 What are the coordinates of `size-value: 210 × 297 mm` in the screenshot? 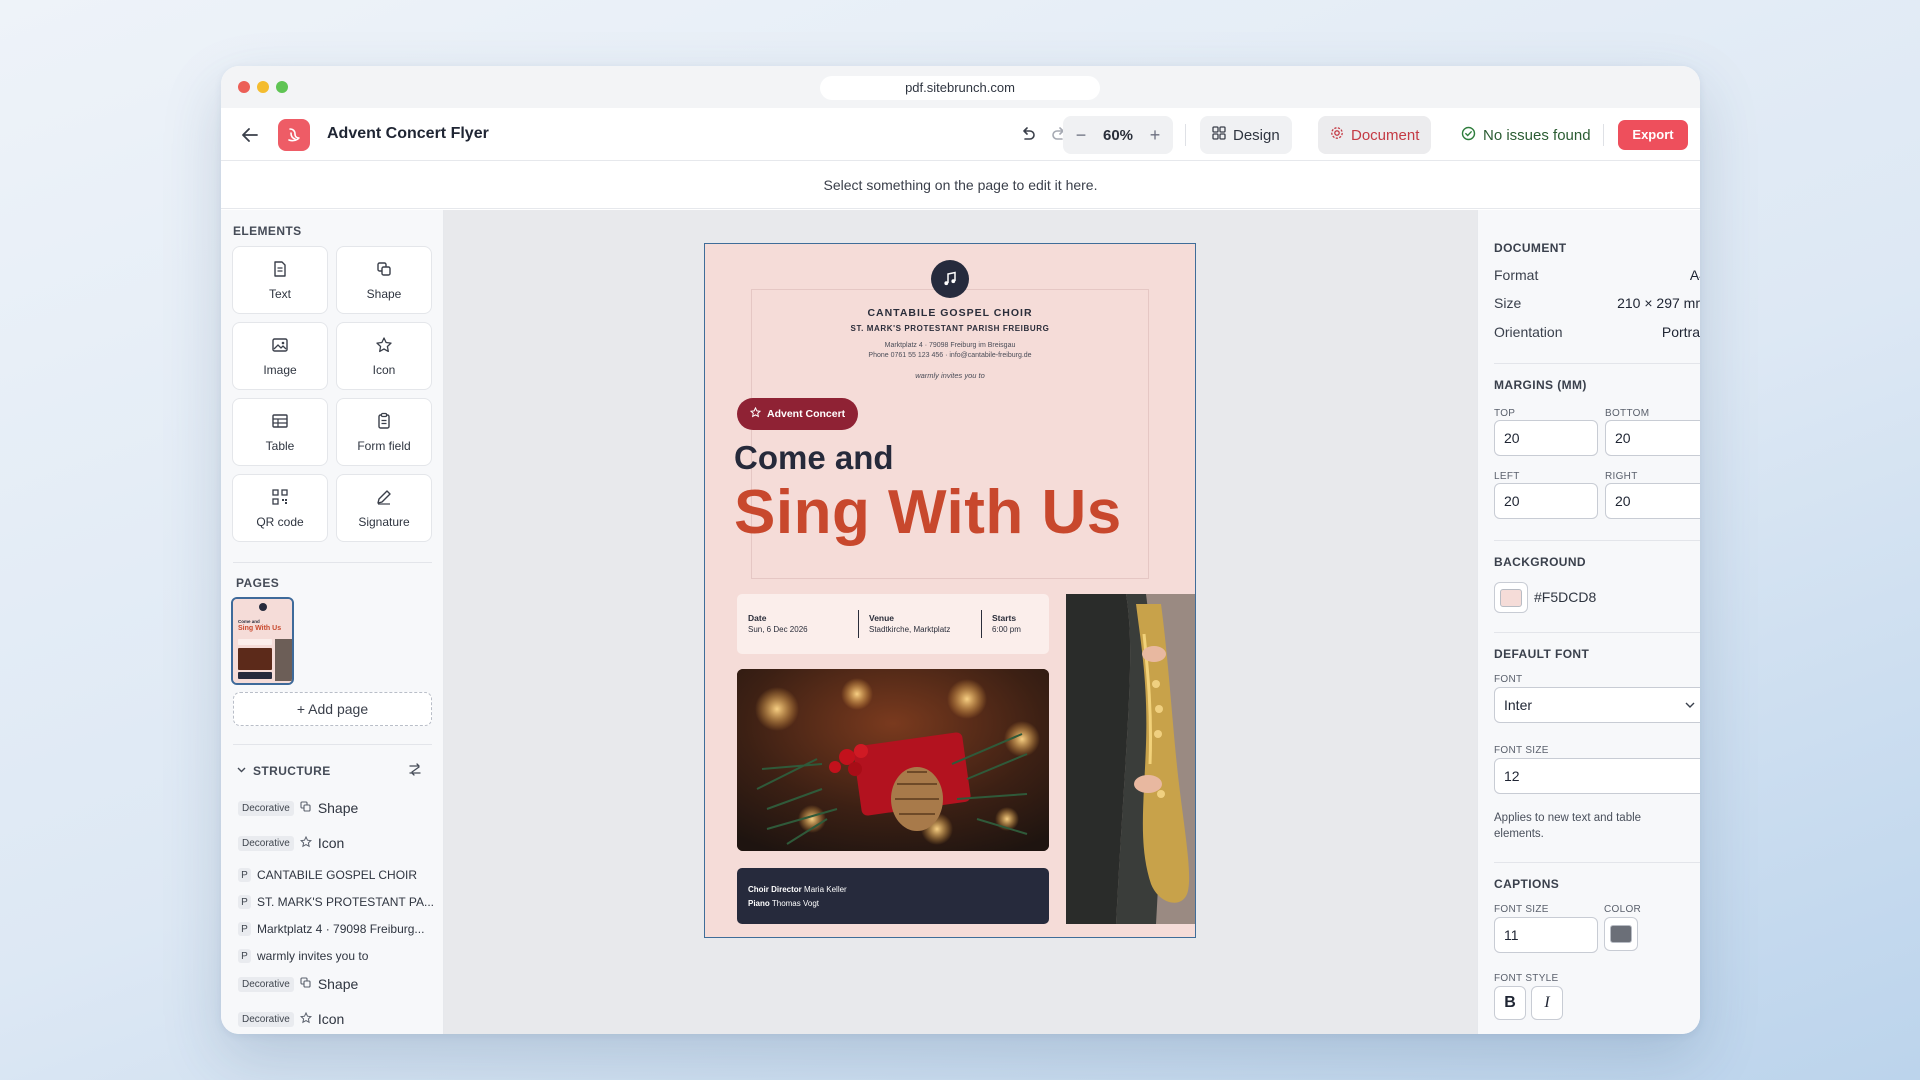 It's located at (1658, 303).